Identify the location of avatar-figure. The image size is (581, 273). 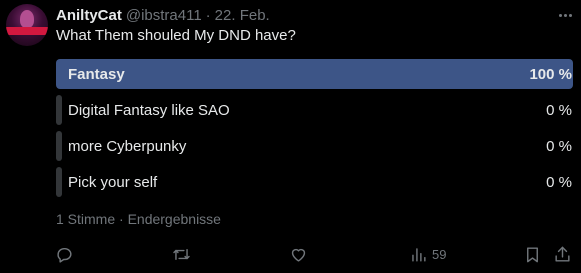
(27, 19).